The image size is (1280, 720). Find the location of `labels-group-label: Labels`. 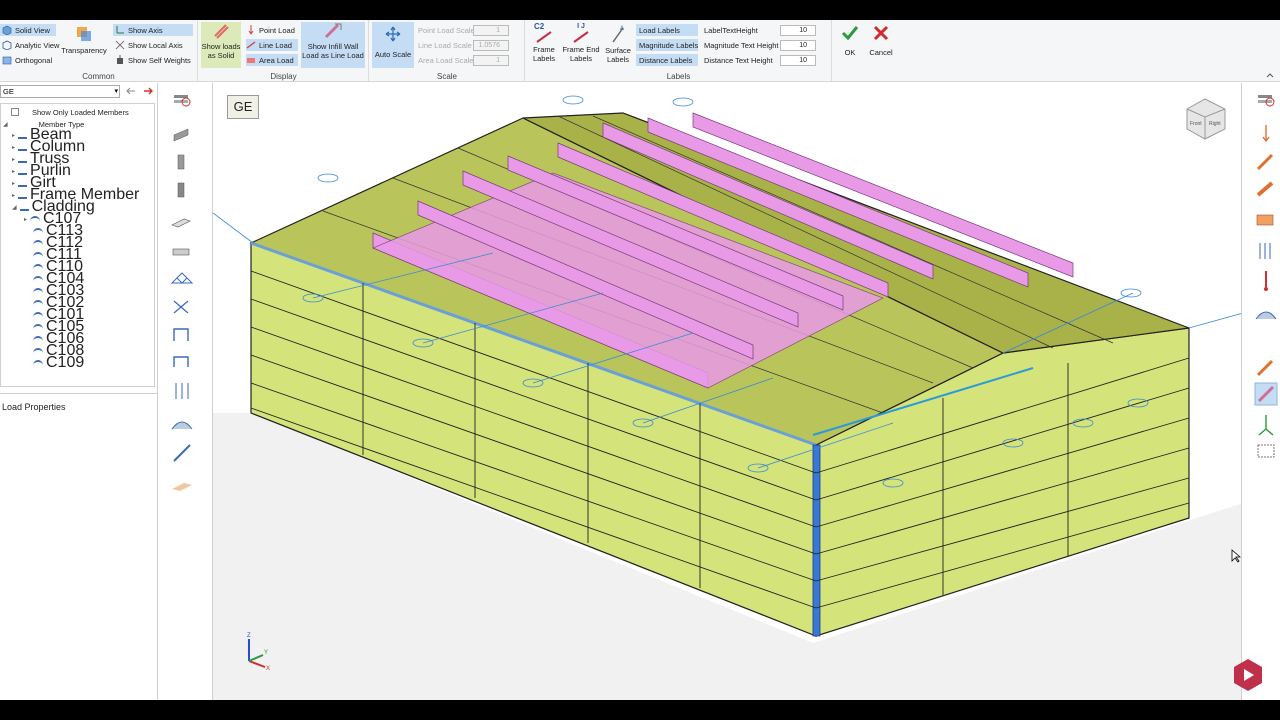

labels-group-label: Labels is located at coordinates (678, 76).